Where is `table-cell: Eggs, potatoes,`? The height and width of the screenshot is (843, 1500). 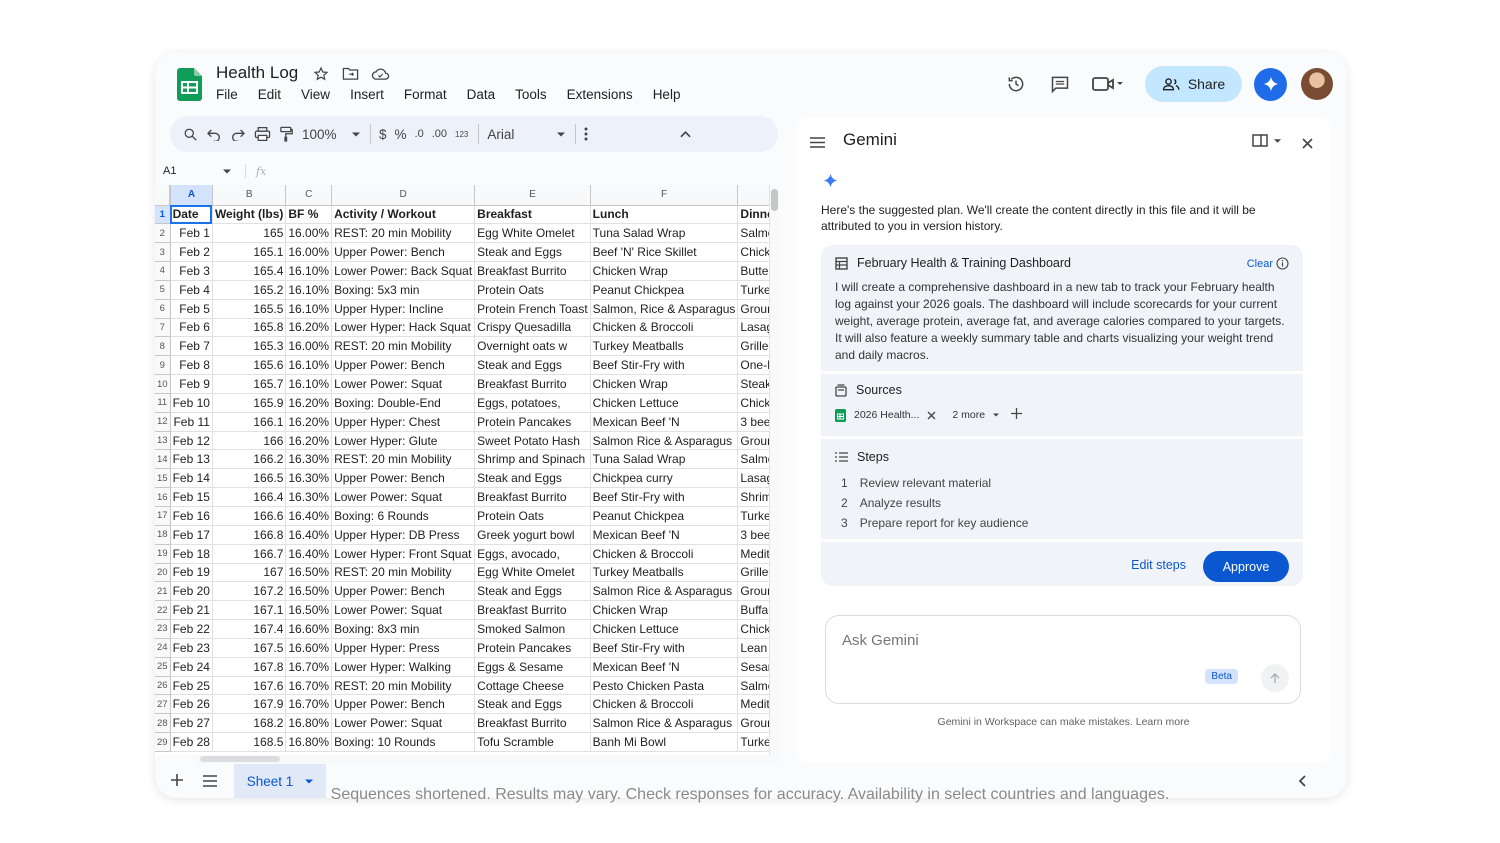
table-cell: Eggs, potatoes, is located at coordinates (532, 403).